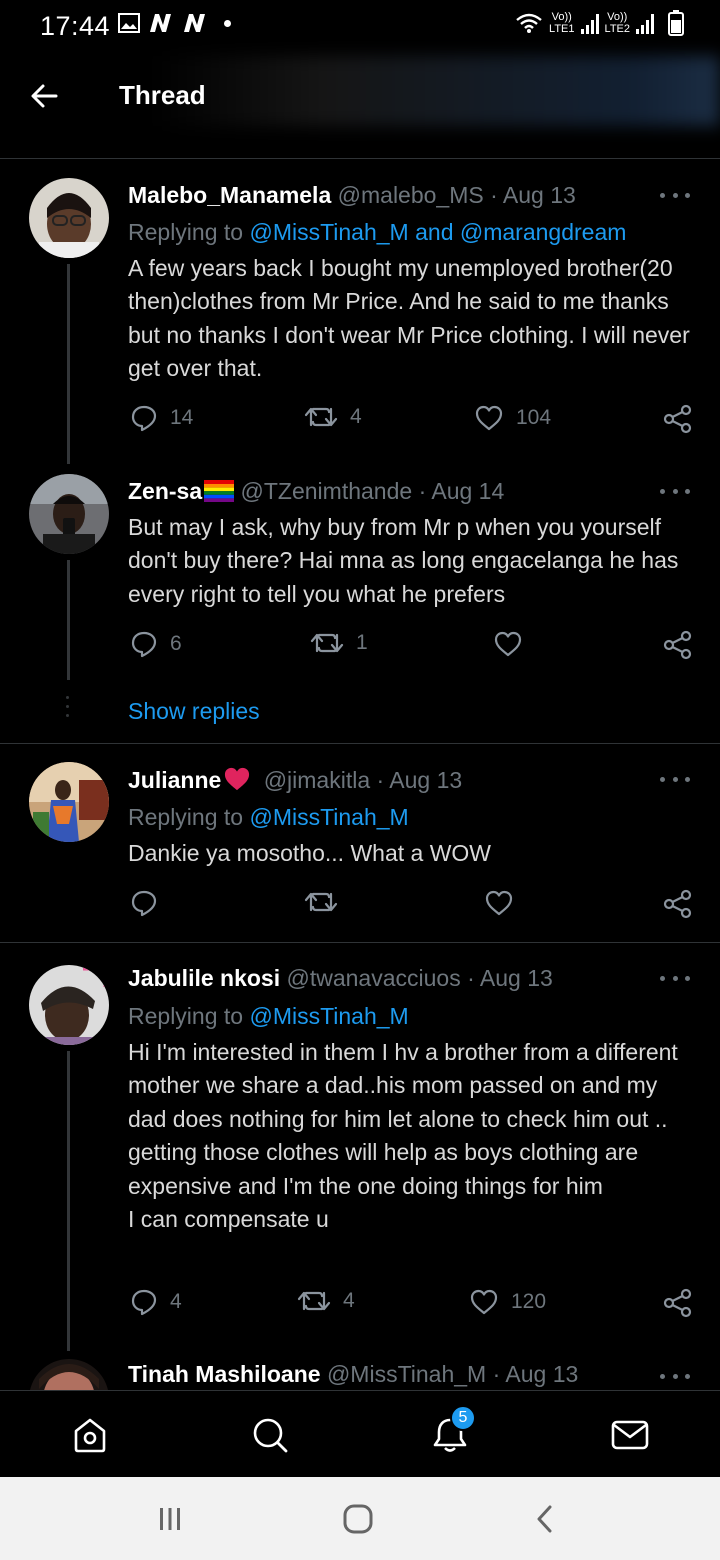  I want to click on thread-dots, so click(68, 706).